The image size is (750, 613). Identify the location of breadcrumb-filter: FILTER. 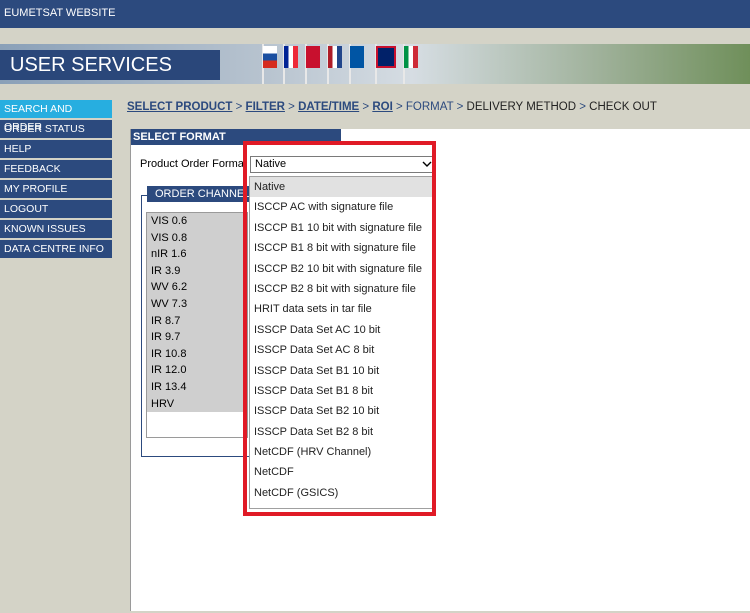
(265, 107).